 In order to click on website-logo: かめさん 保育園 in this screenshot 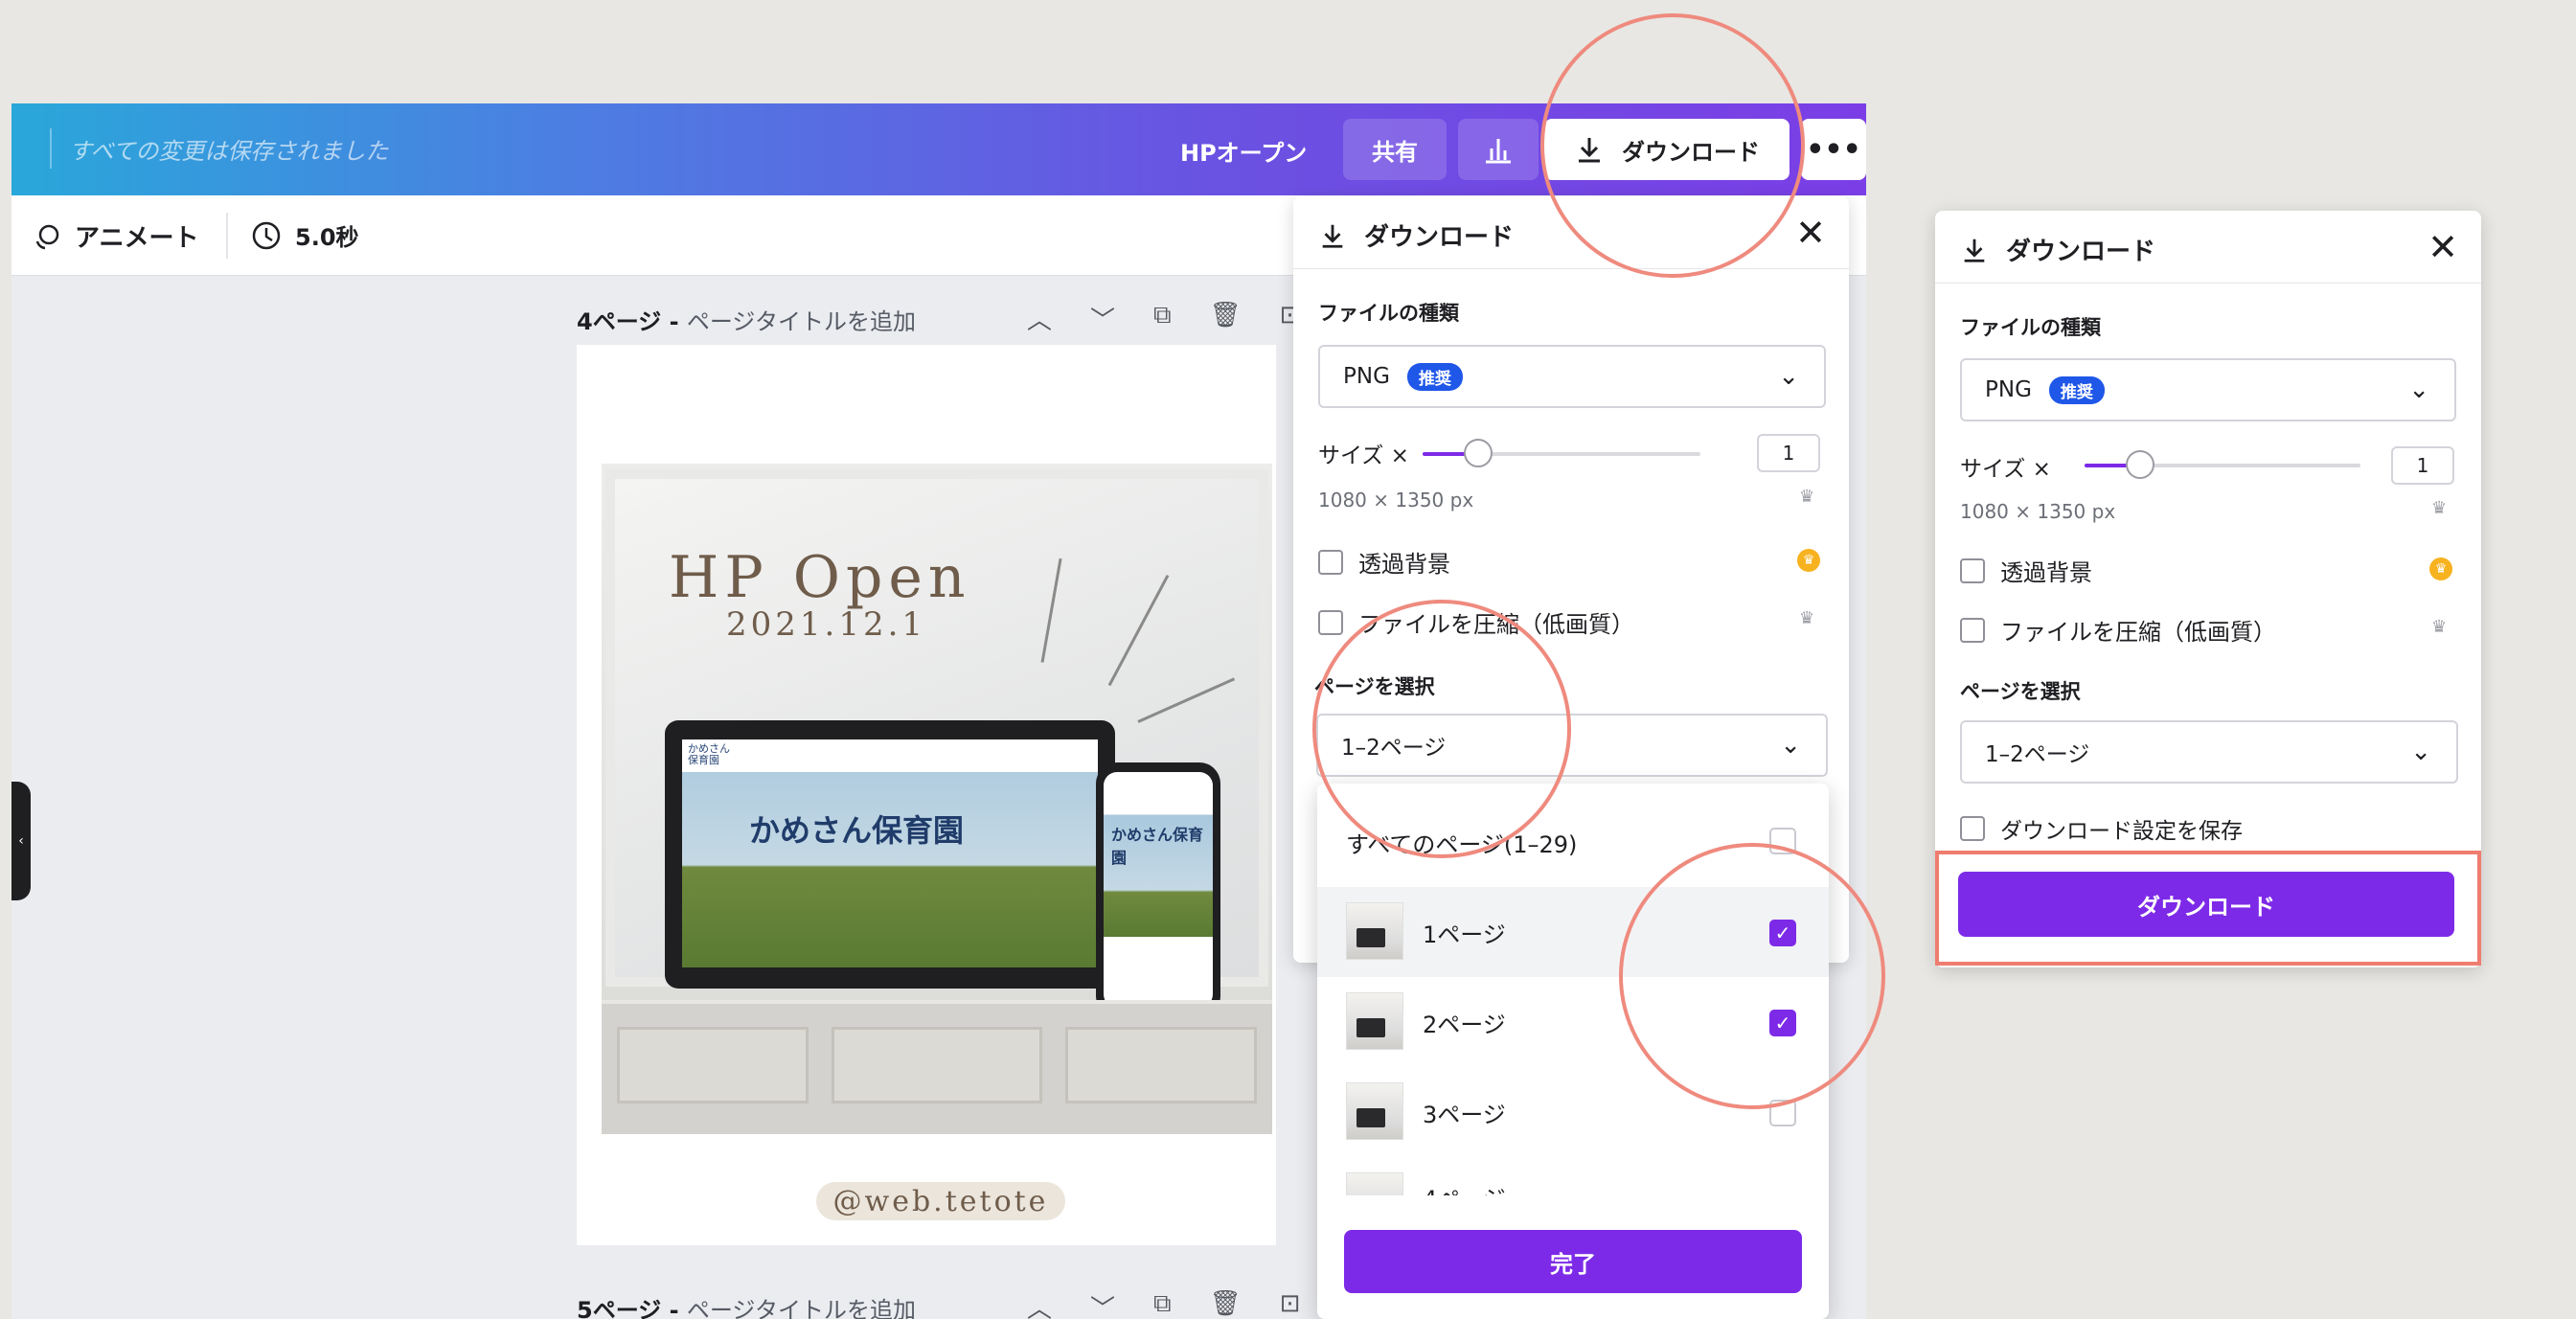, I will do `click(709, 754)`.